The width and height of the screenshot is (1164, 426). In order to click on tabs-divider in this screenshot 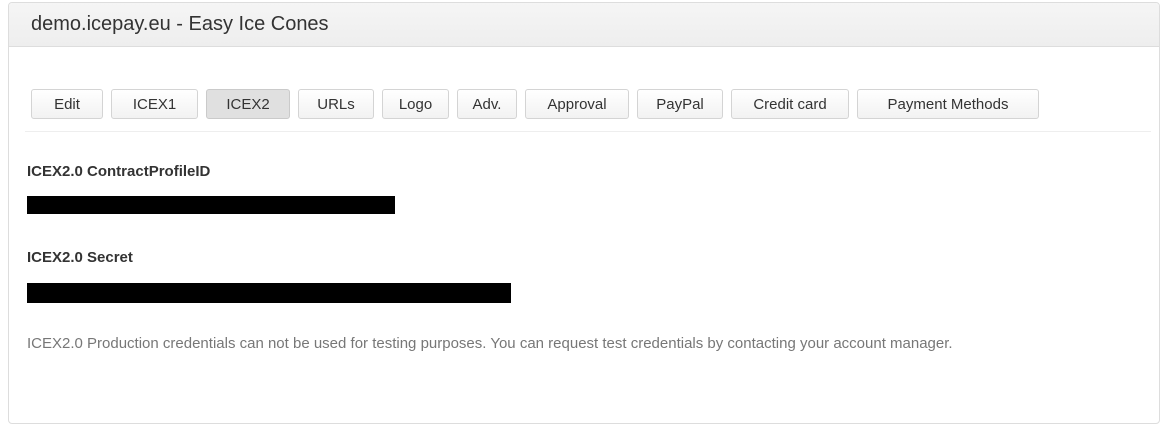, I will do `click(588, 131)`.